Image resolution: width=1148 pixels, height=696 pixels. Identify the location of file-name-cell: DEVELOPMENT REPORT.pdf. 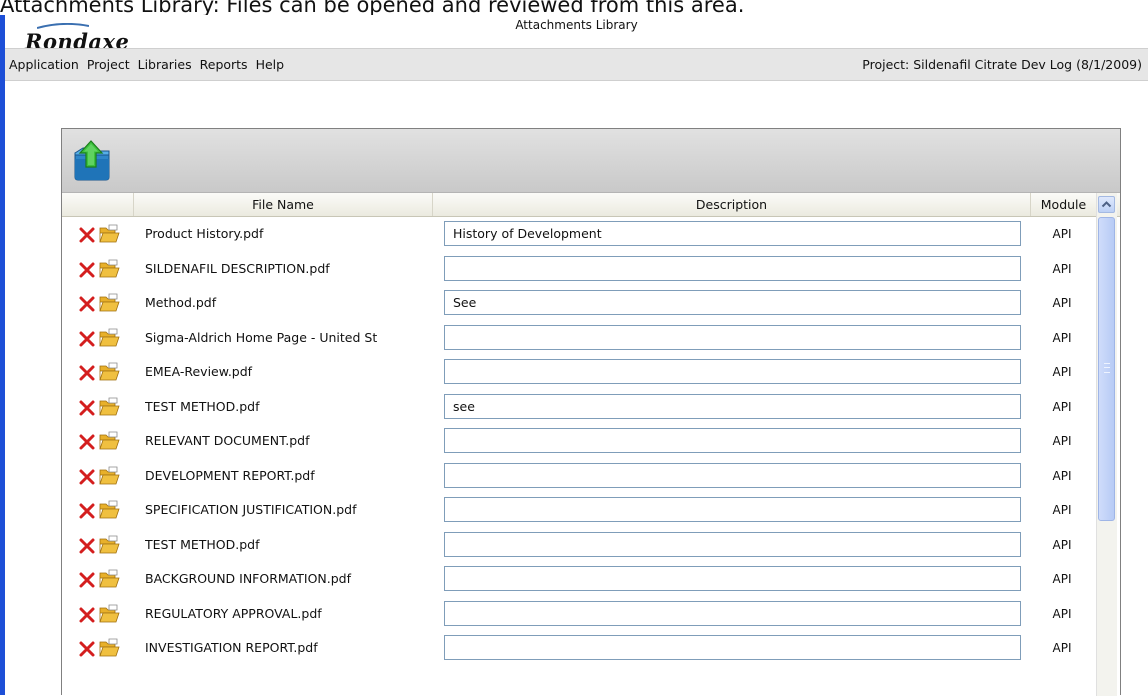
(290, 476).